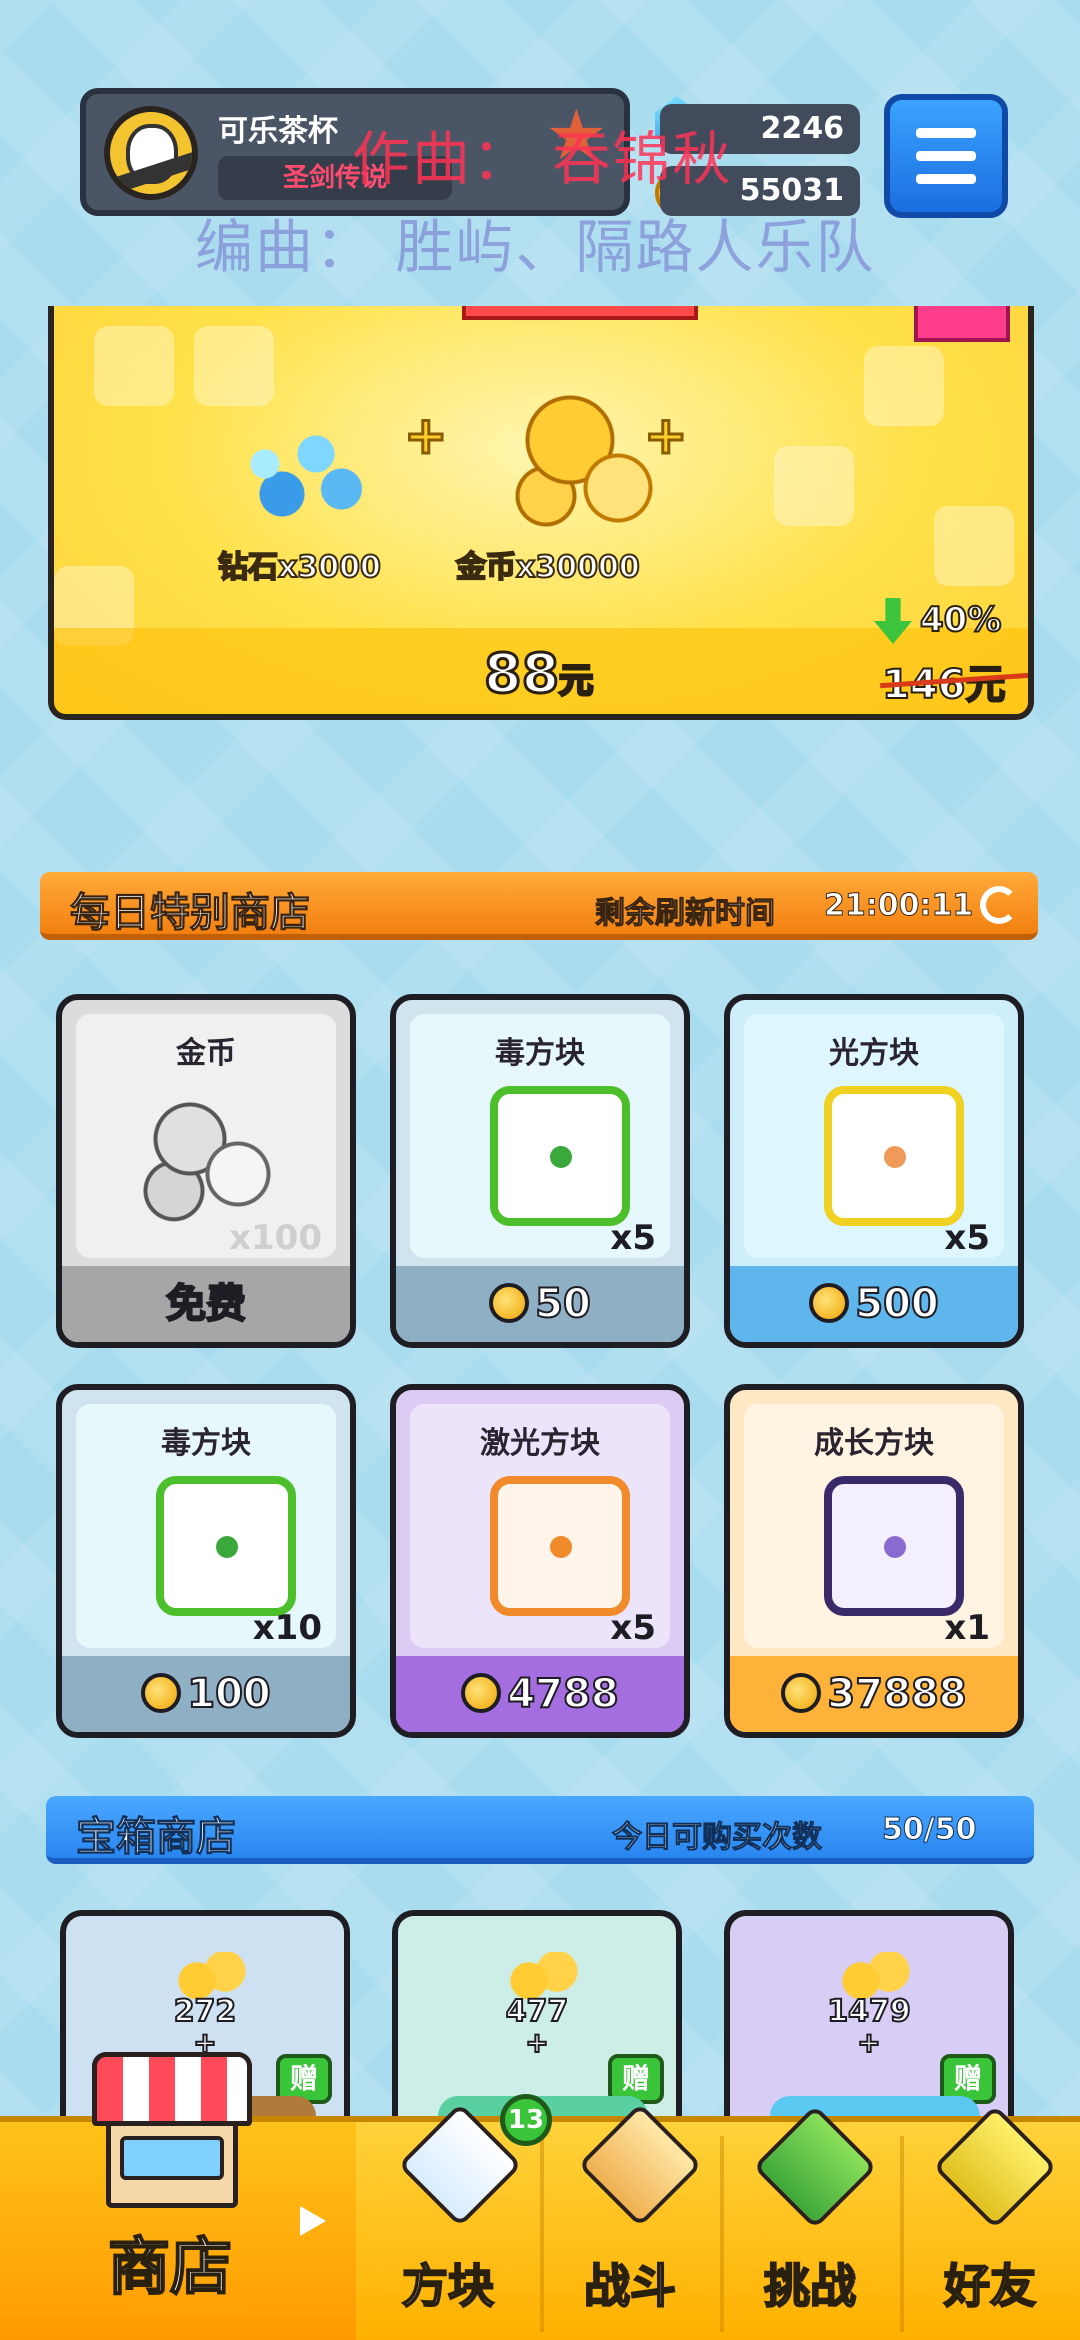 Image resolution: width=1080 pixels, height=2340 pixels. I want to click on offer-price: 88元, so click(538, 674).